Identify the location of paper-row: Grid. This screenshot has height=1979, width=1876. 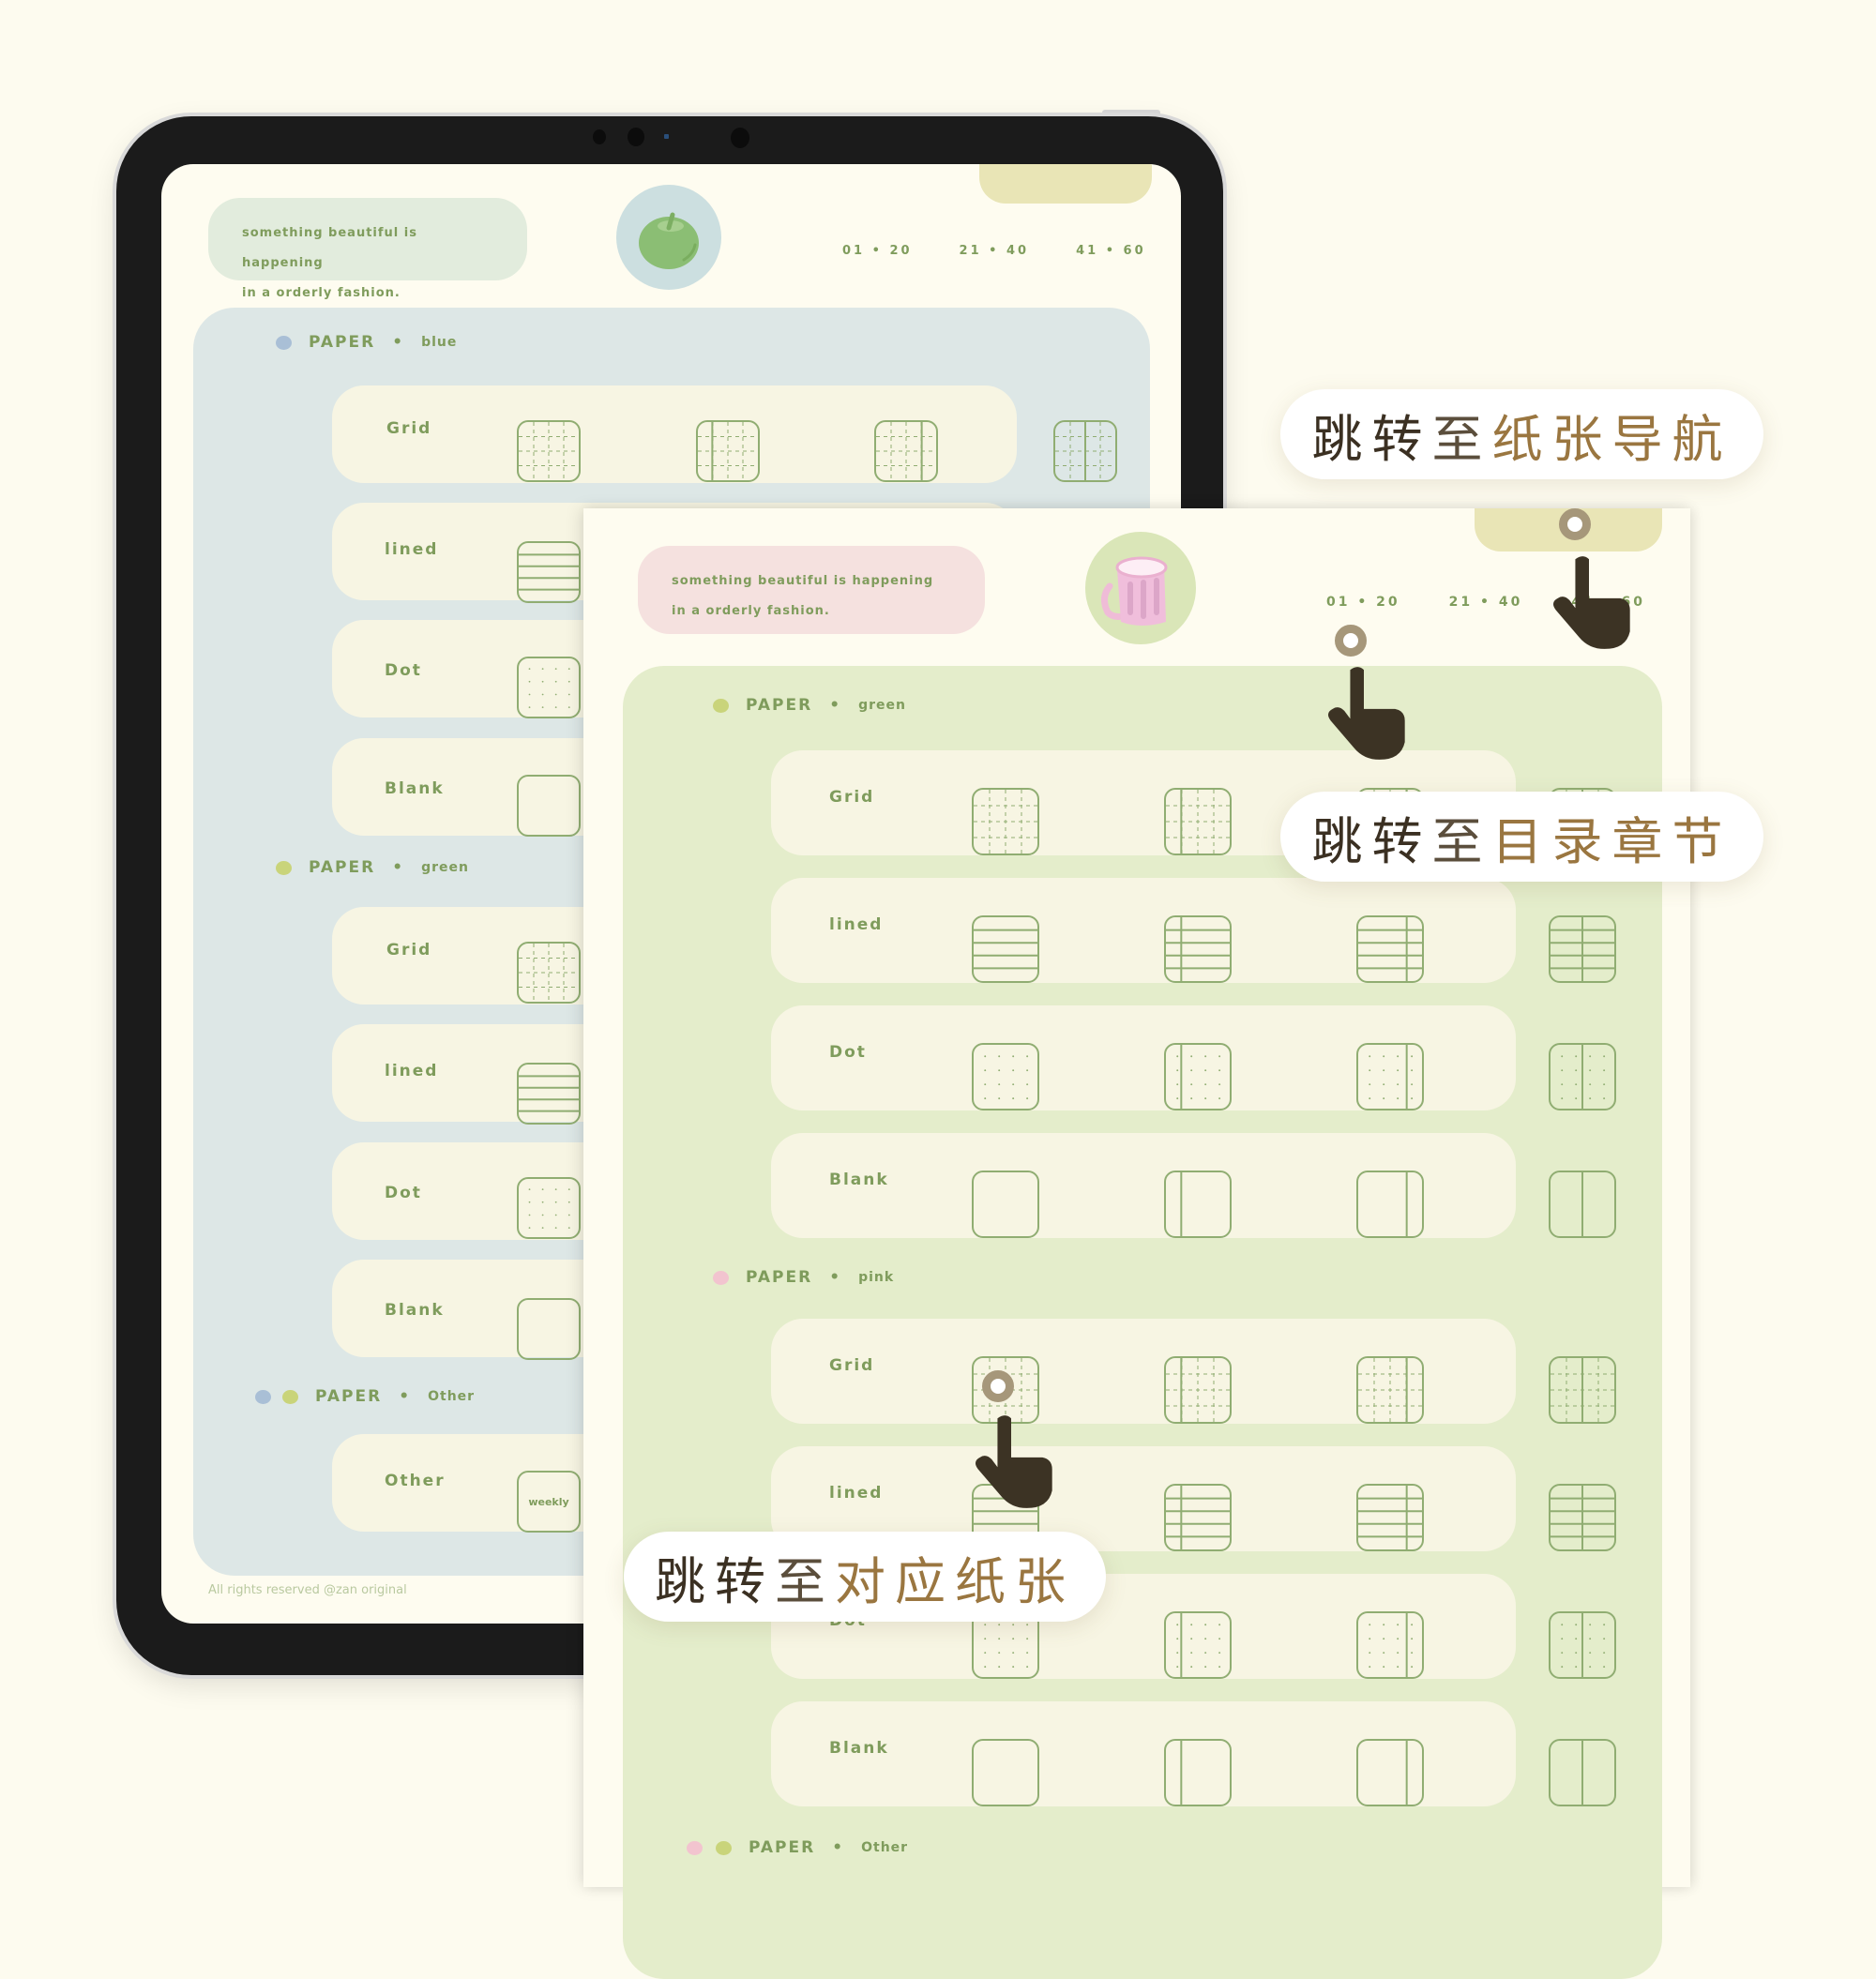
(724, 434).